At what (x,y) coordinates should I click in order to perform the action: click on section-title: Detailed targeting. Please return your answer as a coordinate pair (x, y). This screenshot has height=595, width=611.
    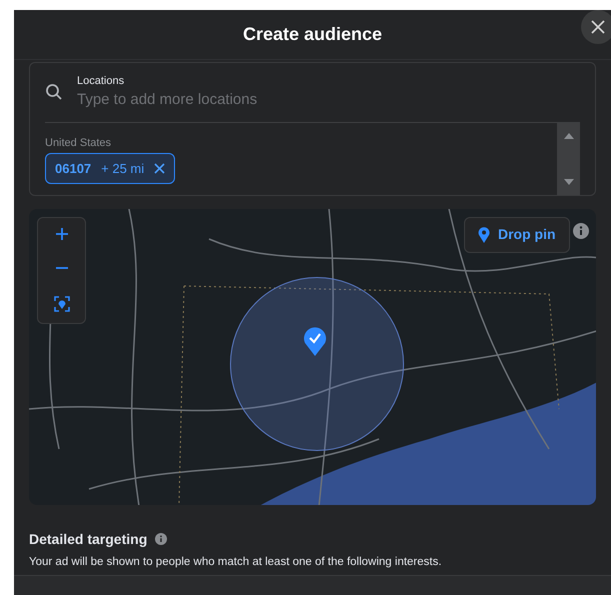
    Looking at the image, I should click on (88, 539).